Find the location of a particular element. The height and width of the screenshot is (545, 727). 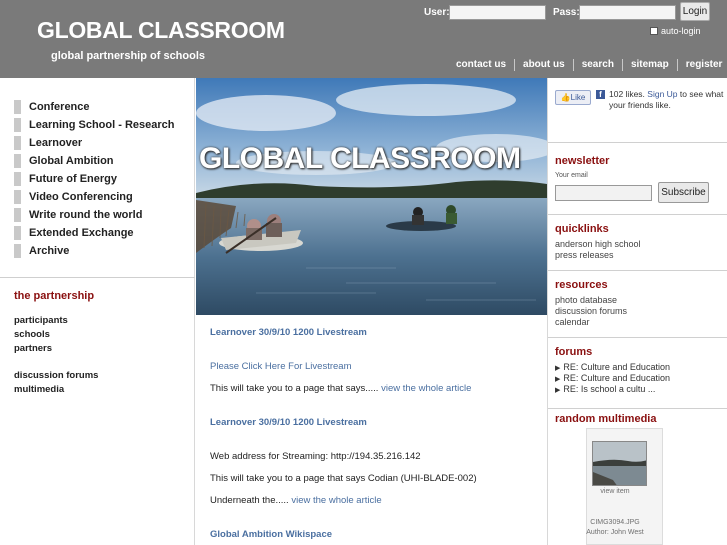

nav-search: search is located at coordinates (598, 65).